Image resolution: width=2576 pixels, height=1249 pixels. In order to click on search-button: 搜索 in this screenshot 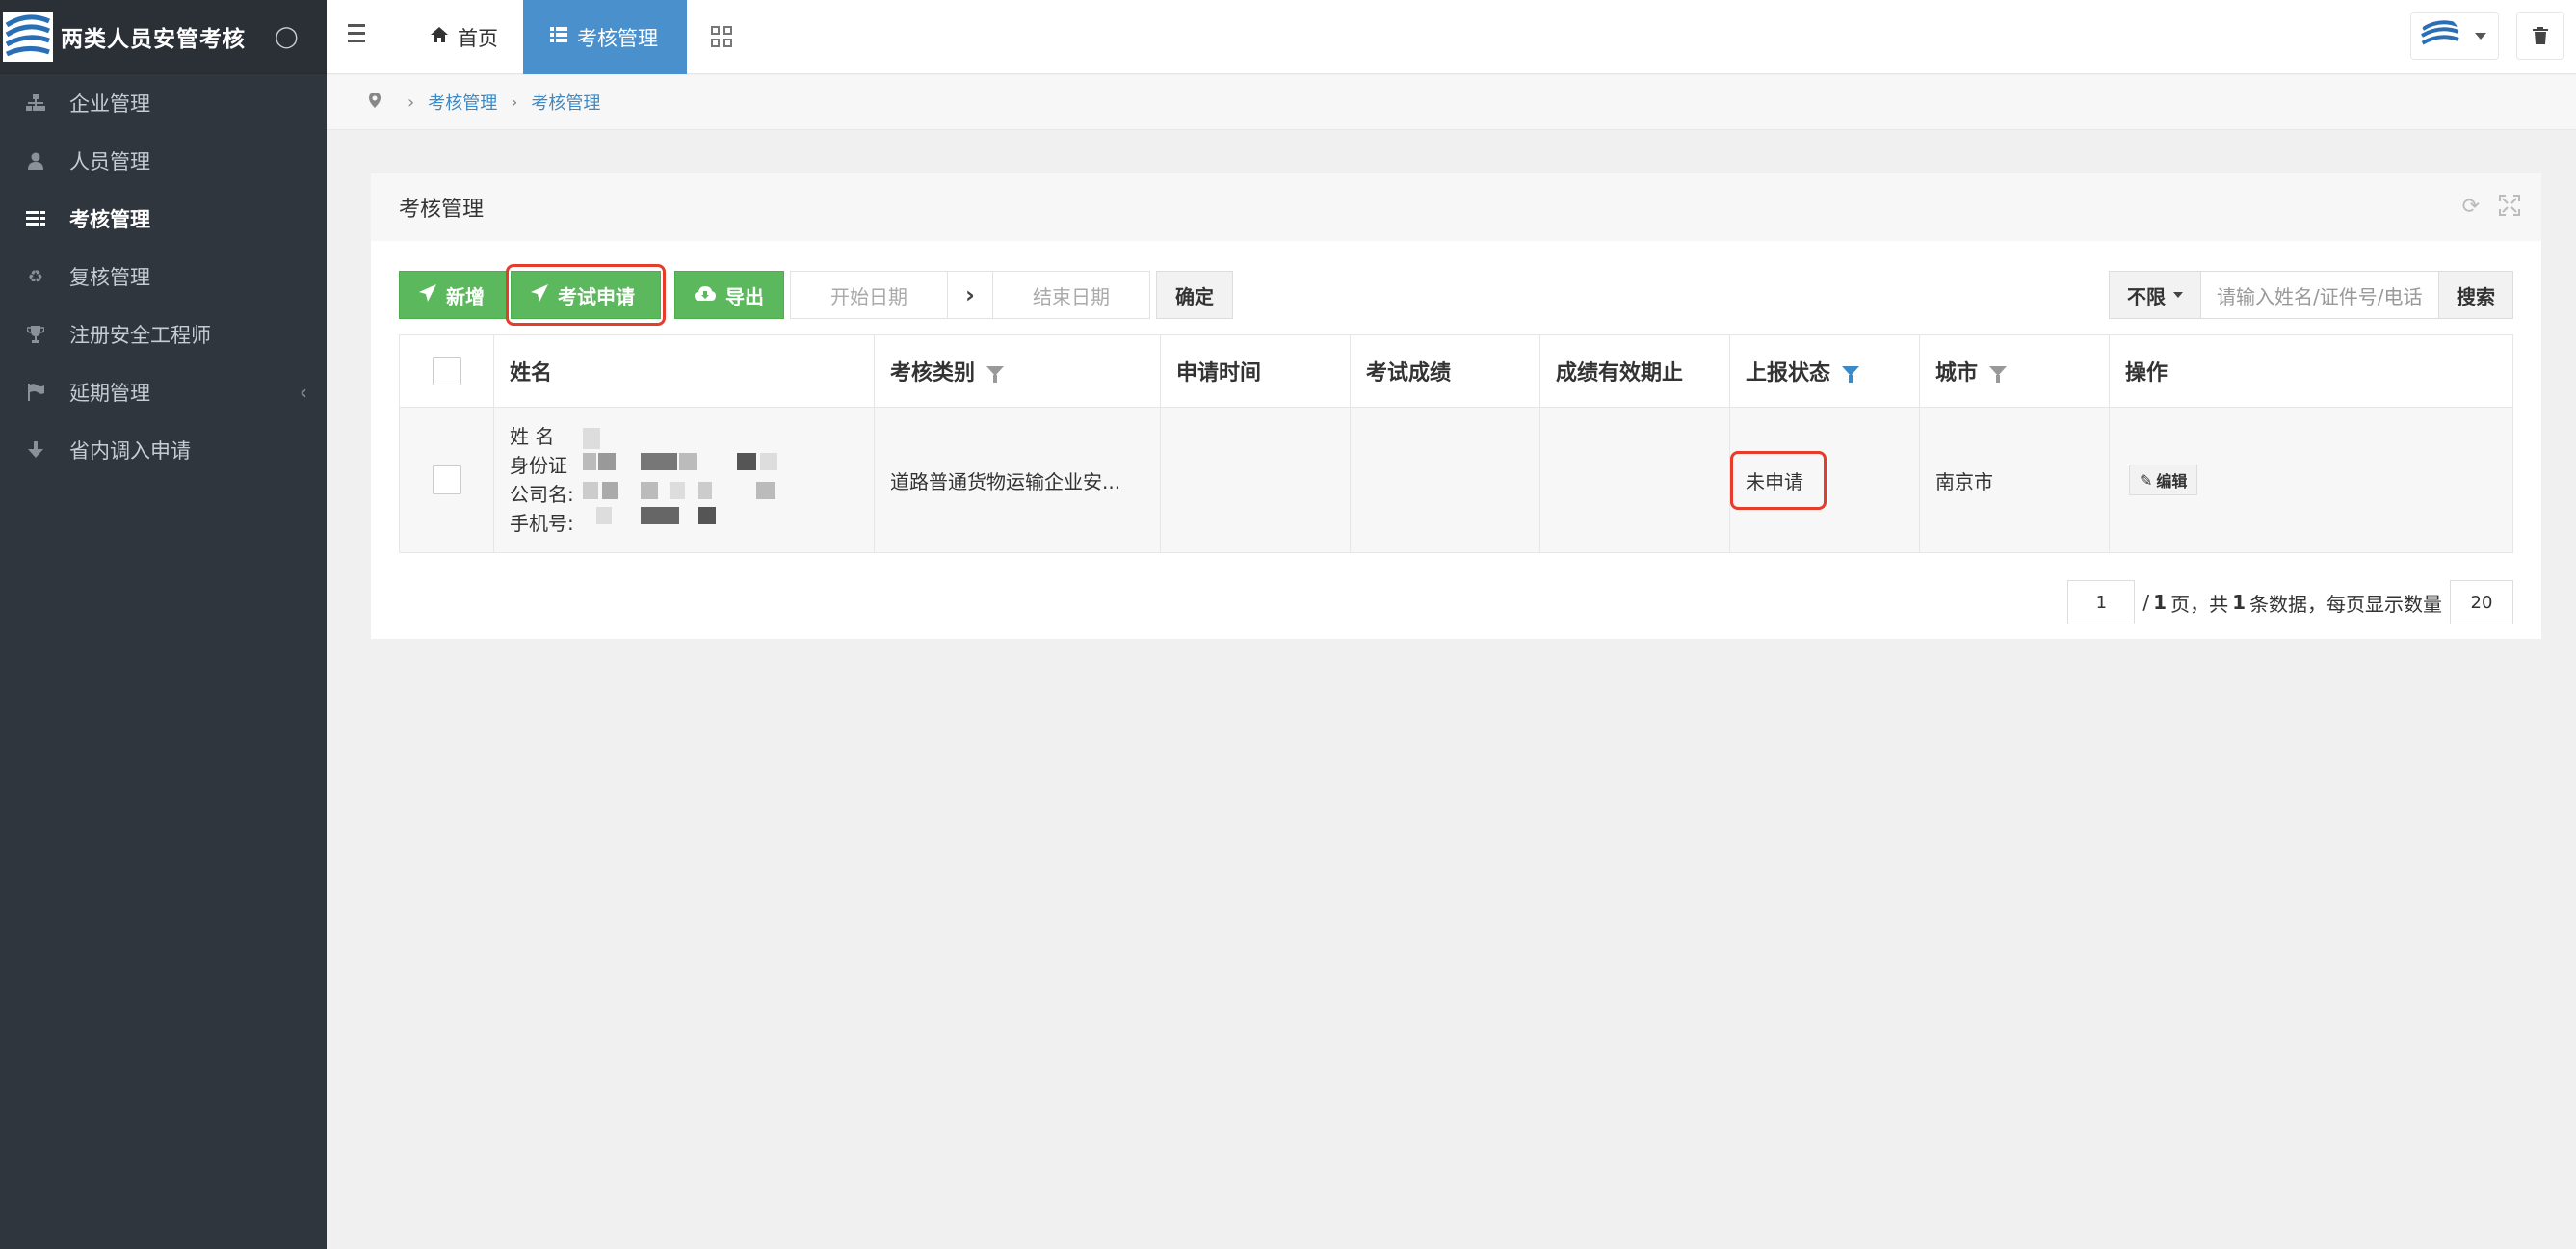, I will do `click(2476, 295)`.